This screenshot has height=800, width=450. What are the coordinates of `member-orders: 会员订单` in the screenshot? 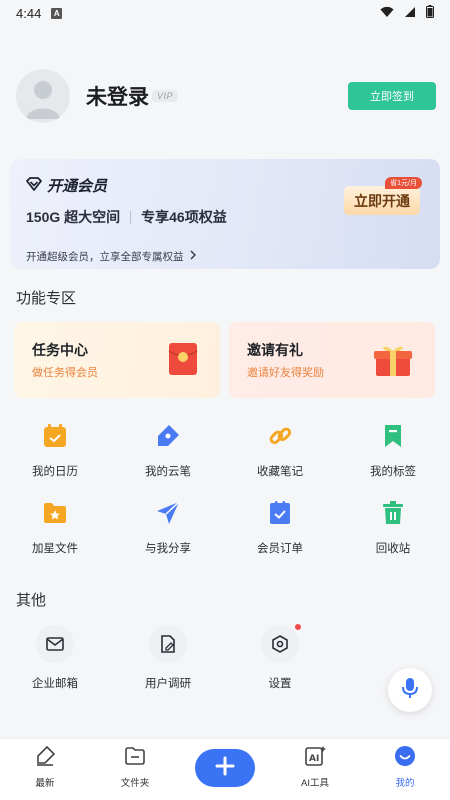 It's located at (280, 527).